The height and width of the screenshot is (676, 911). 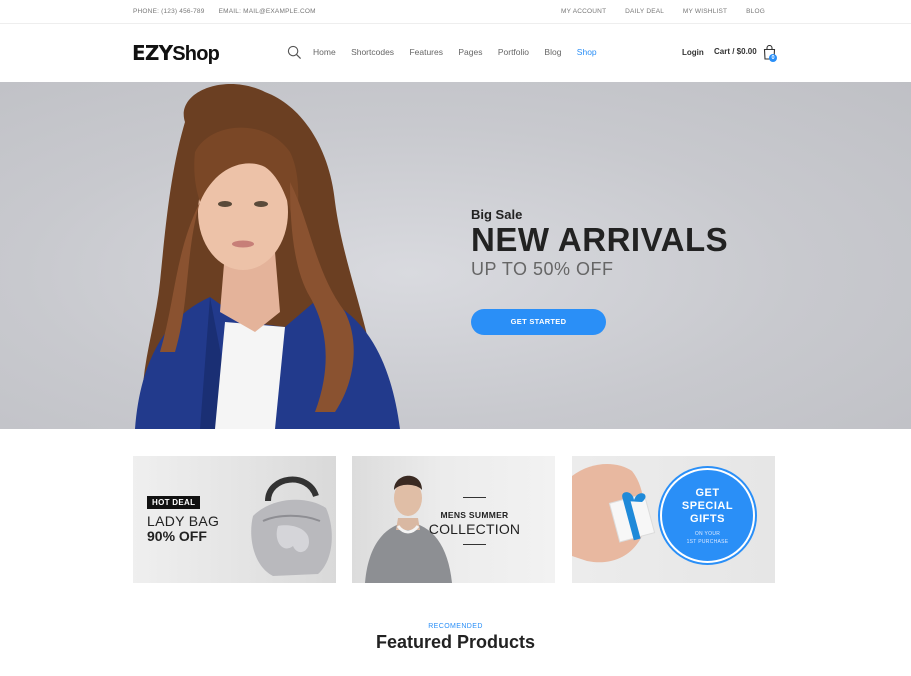 I want to click on gift-title-line-2: SPECIAL, so click(x=707, y=506).